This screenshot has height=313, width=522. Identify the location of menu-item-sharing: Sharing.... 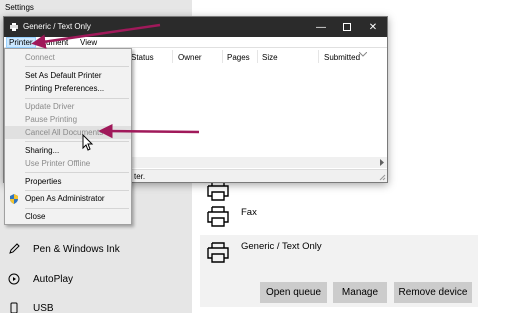
(68, 150).